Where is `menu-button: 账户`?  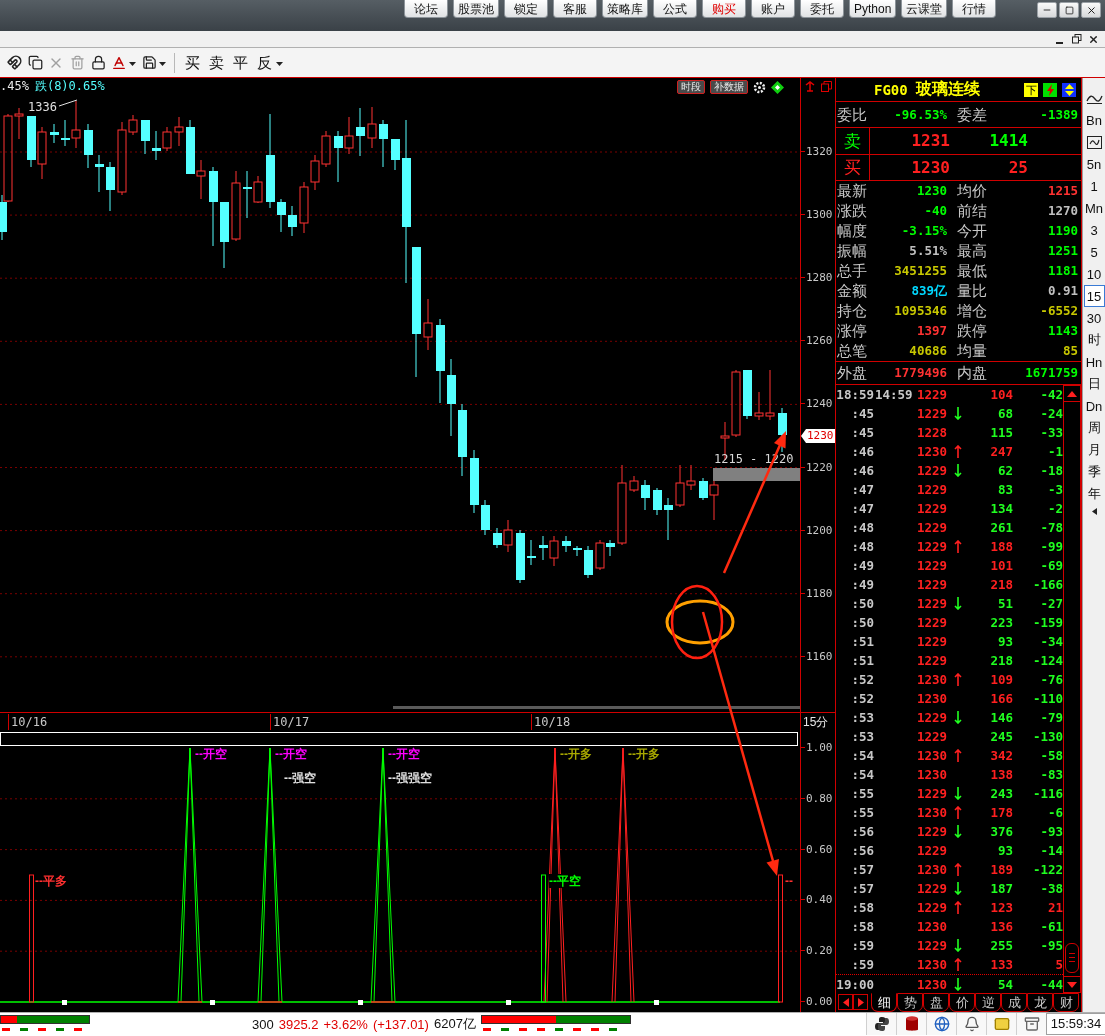
menu-button: 账户 is located at coordinates (773, 9).